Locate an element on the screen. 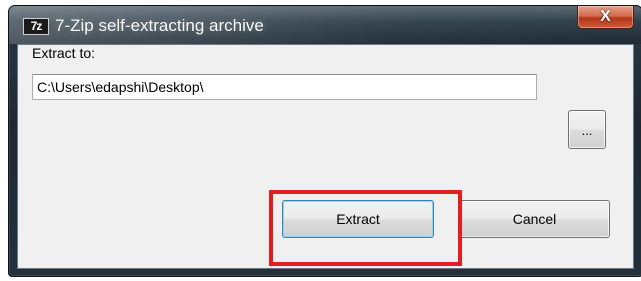 This screenshot has height=281, width=641. extract-path-input is located at coordinates (284, 87).